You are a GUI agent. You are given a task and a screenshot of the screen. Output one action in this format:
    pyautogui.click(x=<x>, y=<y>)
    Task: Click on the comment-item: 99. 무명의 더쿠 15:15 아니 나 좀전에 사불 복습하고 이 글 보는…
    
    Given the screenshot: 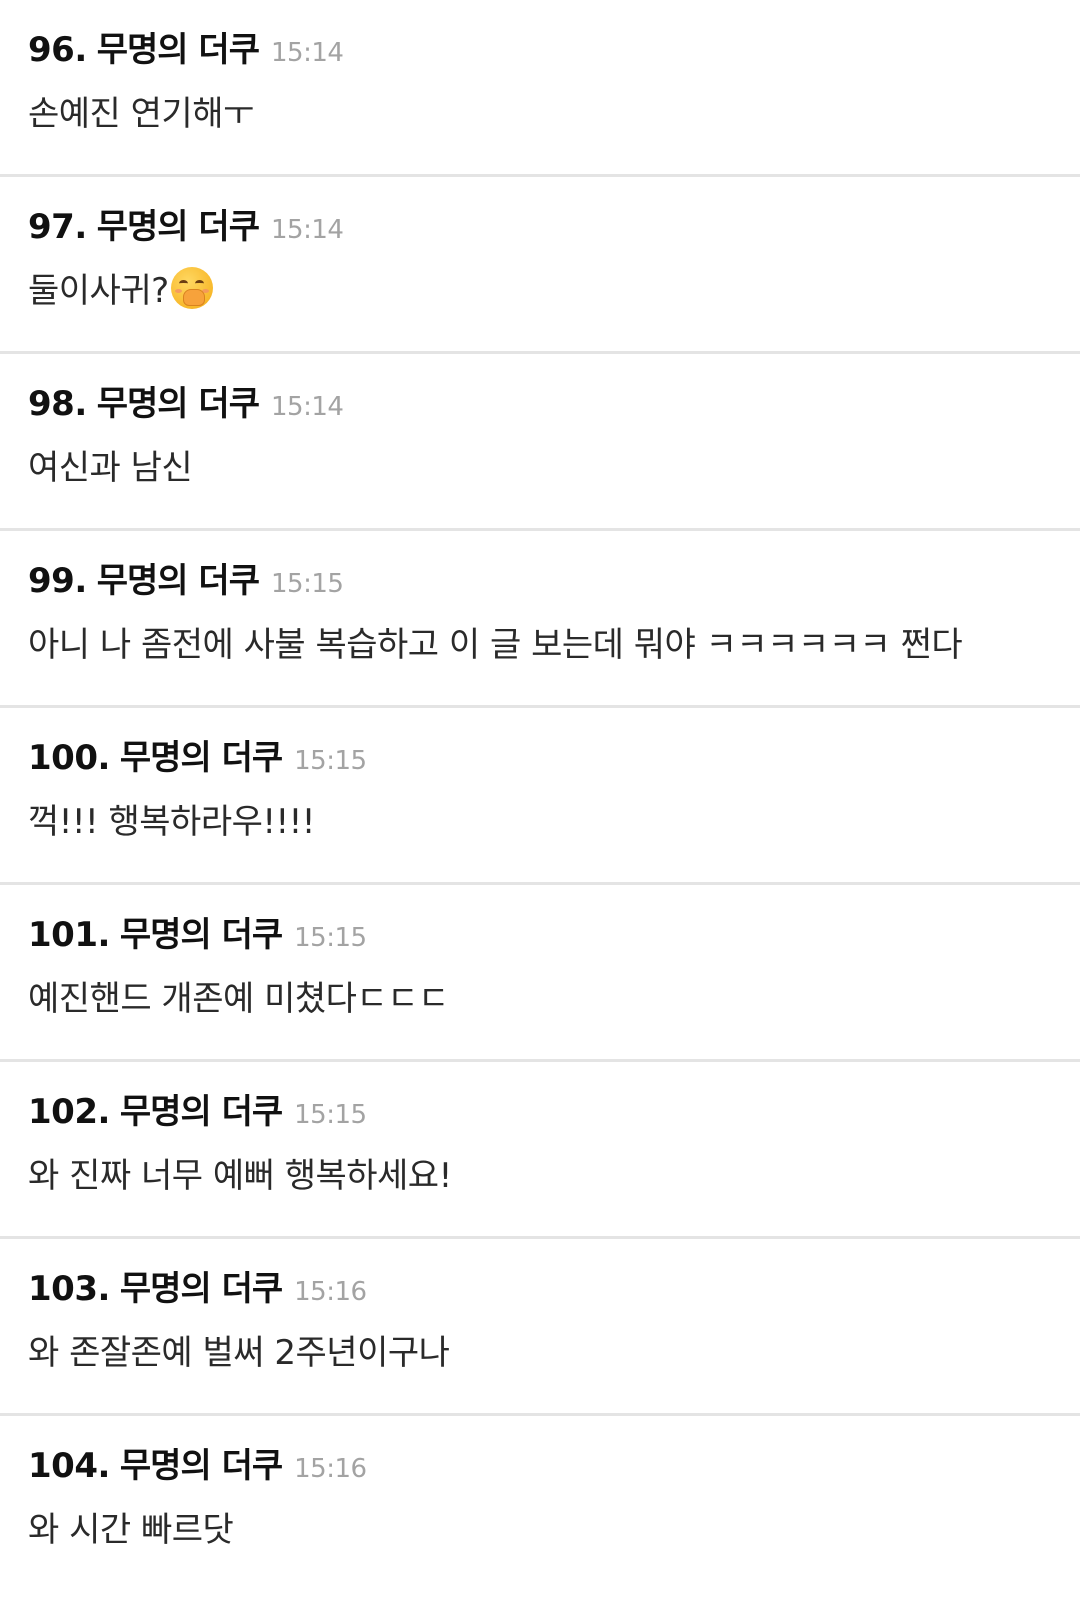 What is the action you would take?
    pyautogui.click(x=540, y=619)
    